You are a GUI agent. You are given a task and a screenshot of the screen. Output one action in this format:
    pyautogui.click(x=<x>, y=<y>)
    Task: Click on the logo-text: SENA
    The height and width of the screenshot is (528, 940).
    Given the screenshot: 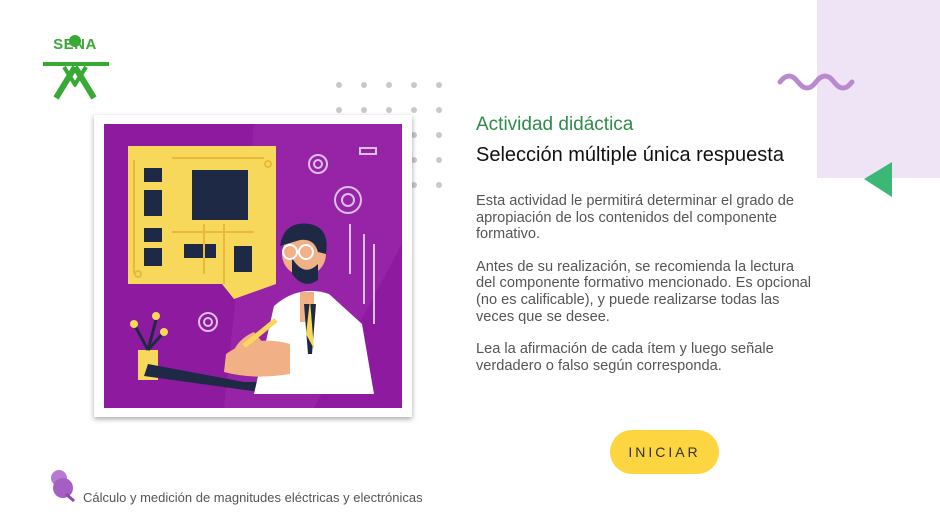 What is the action you would take?
    pyautogui.click(x=75, y=44)
    